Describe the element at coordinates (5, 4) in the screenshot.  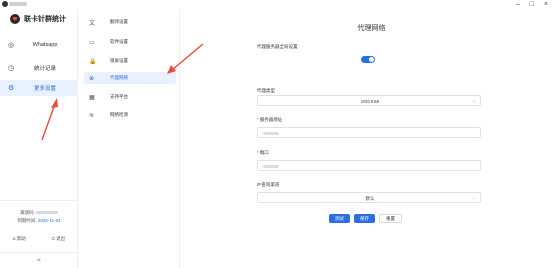
I see `app-icon` at that location.